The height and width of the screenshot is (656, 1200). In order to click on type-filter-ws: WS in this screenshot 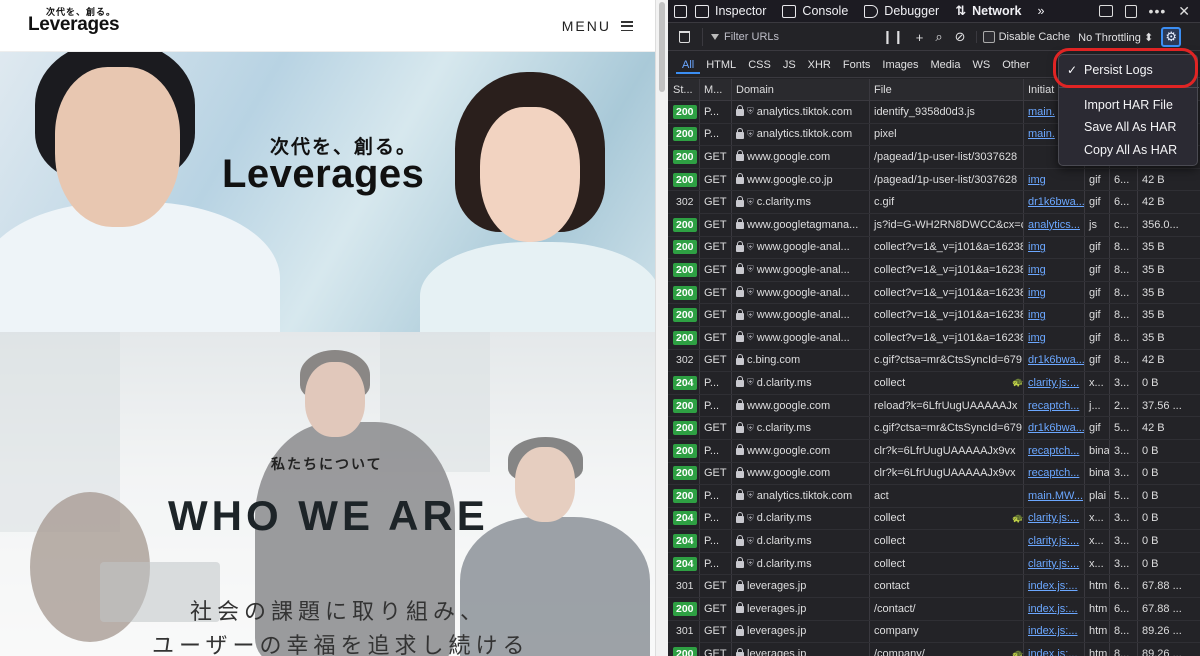, I will do `click(981, 65)`.